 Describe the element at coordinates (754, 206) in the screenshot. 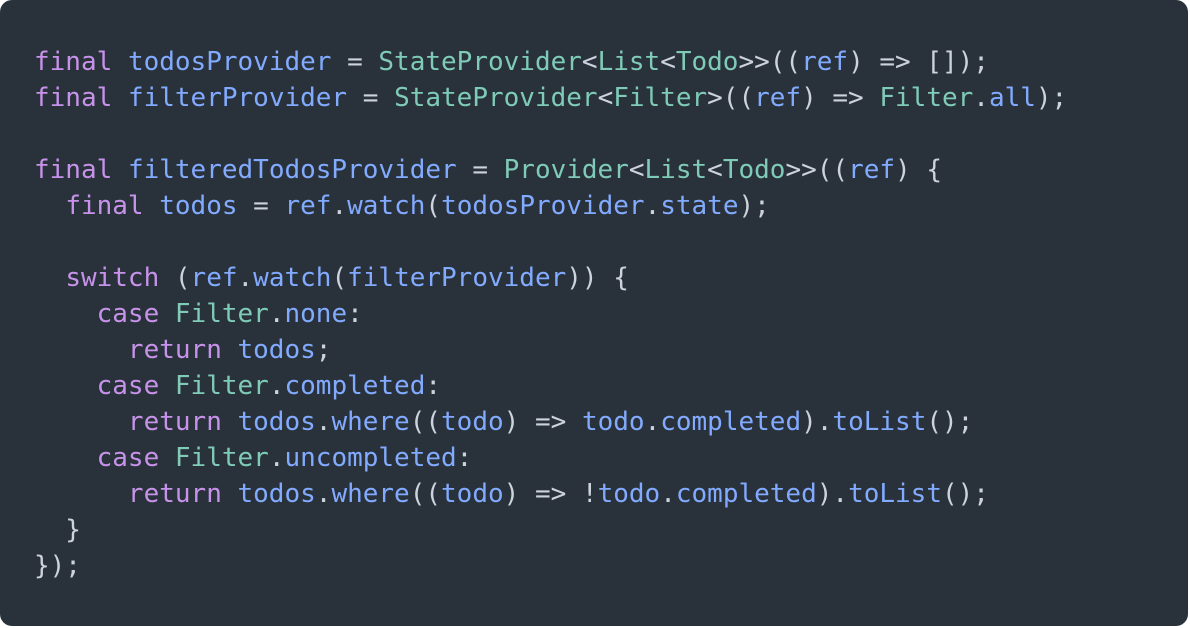

I see `code-token-punct: );` at that location.